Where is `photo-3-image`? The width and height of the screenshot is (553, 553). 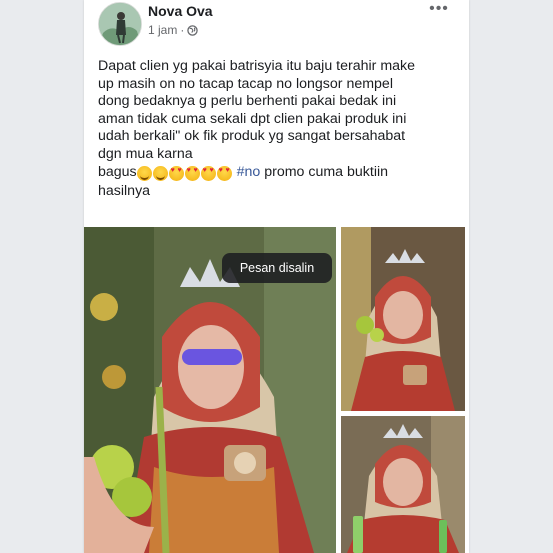 photo-3-image is located at coordinates (403, 484).